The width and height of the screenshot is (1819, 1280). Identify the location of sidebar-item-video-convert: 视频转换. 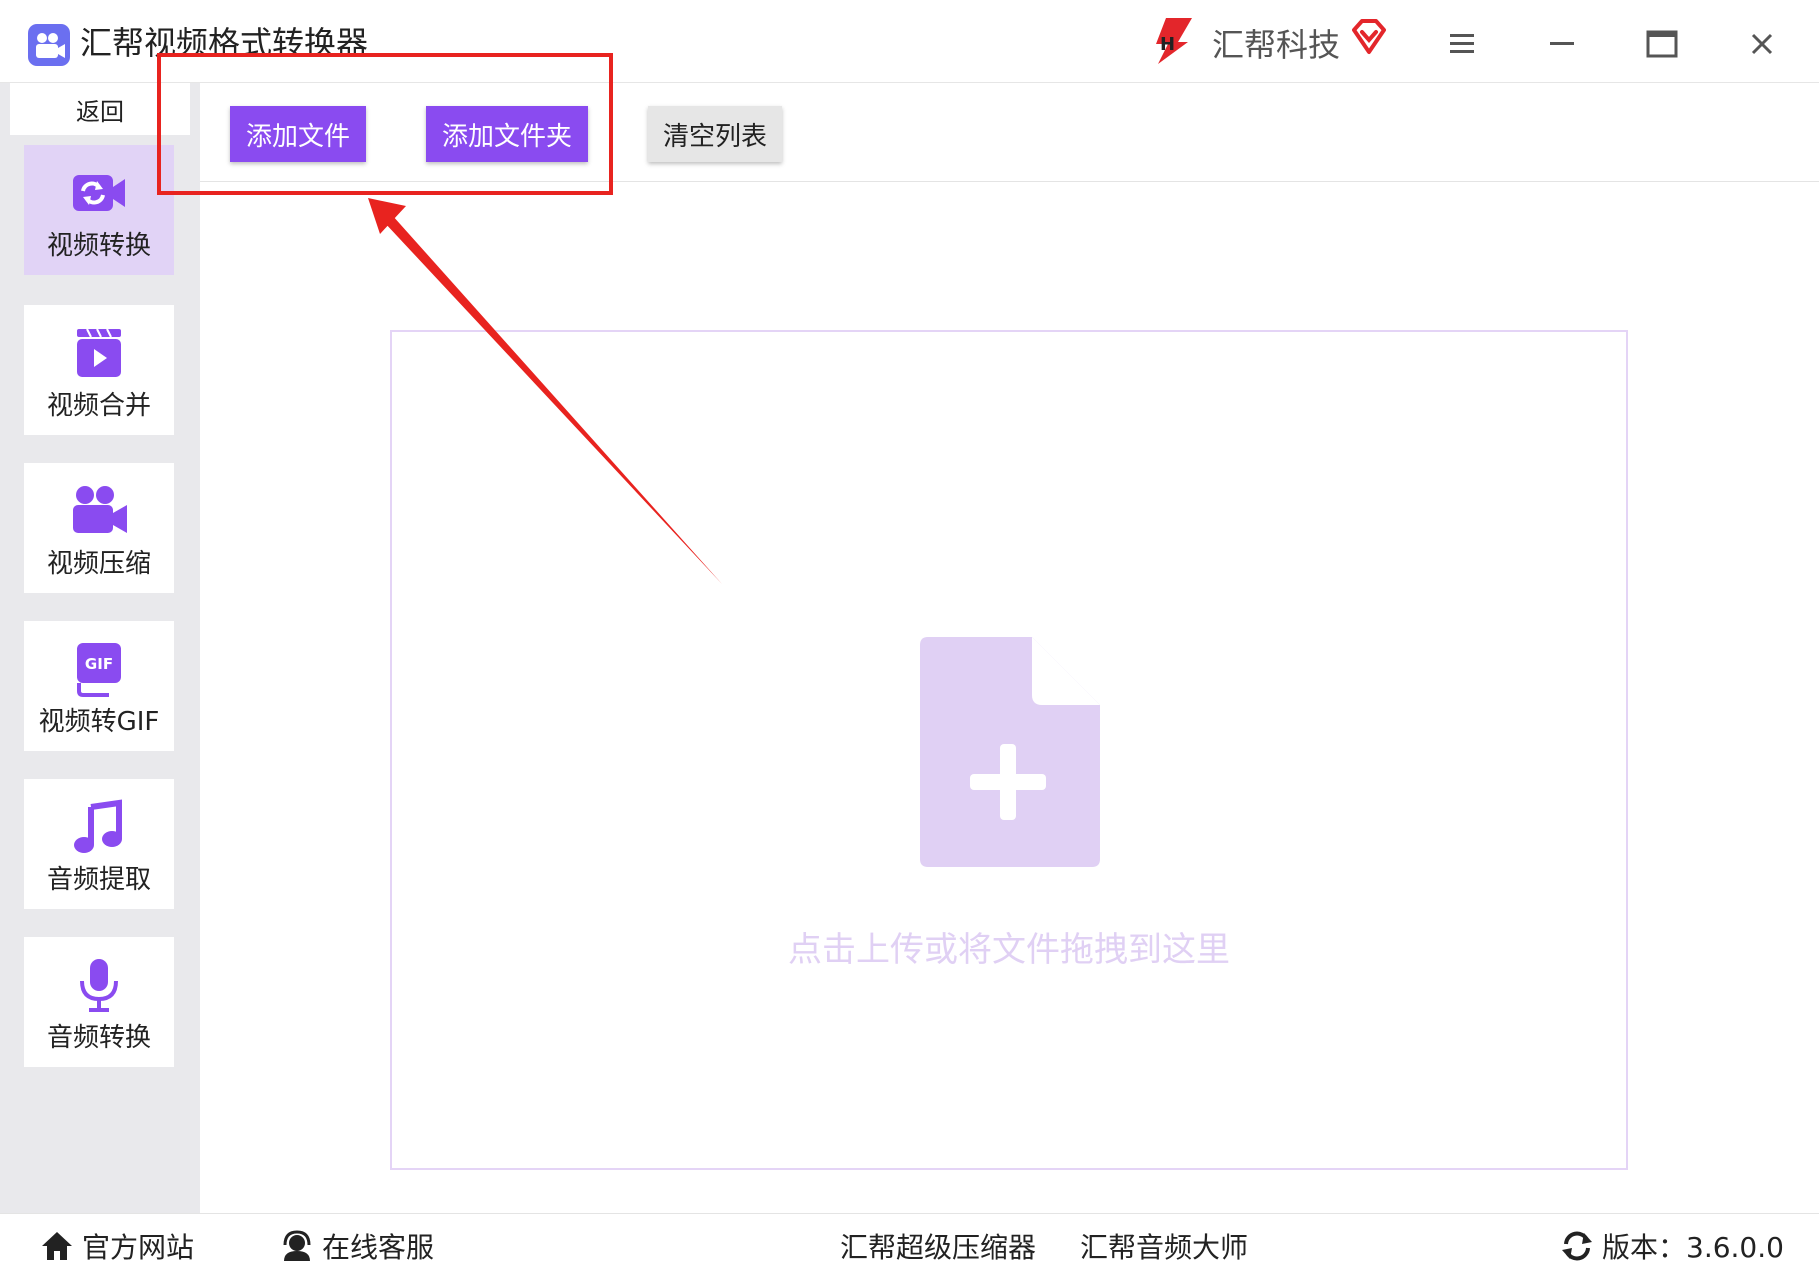
(99, 210).